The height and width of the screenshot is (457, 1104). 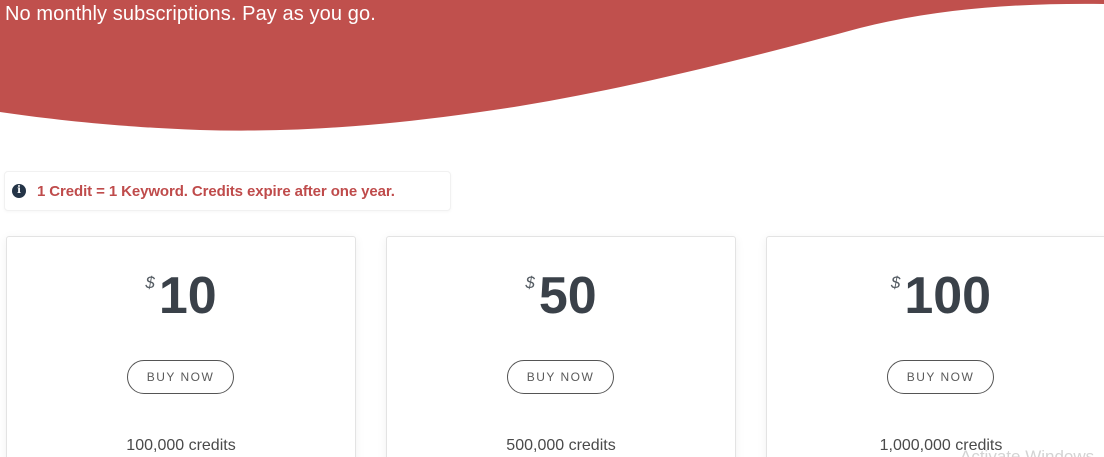 I want to click on price-amount: 100, so click(x=948, y=296).